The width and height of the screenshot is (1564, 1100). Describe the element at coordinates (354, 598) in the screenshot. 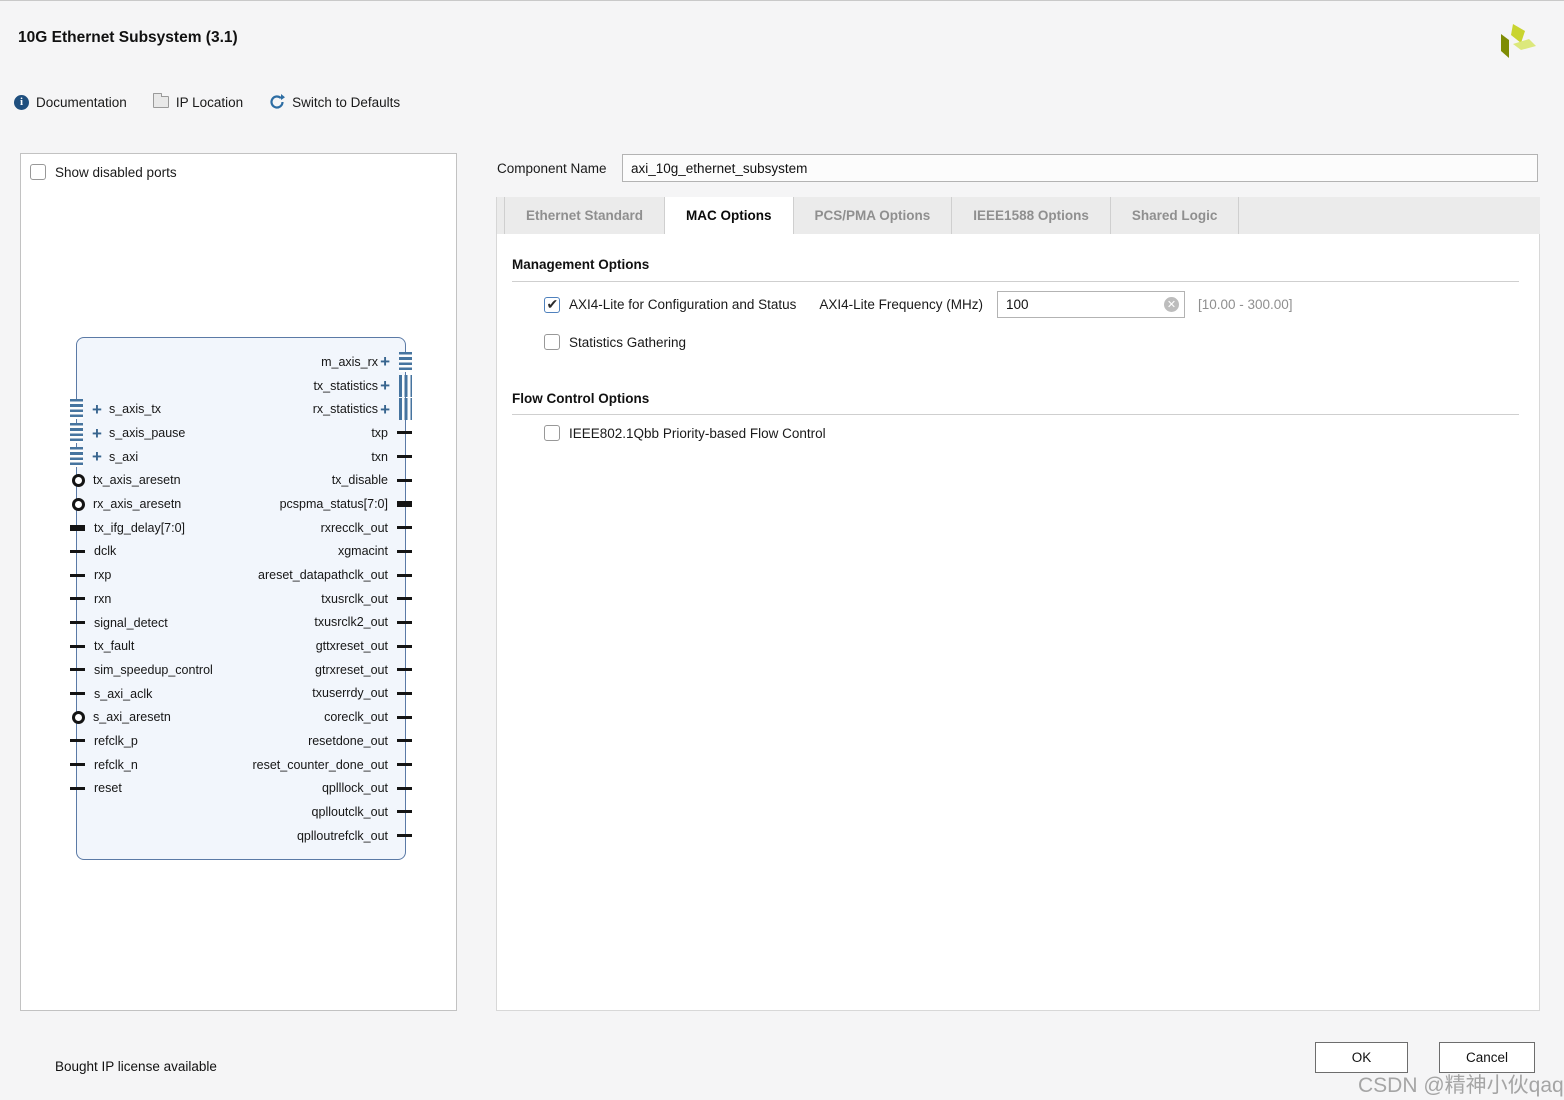

I see `port-label: txusrclk_out` at that location.